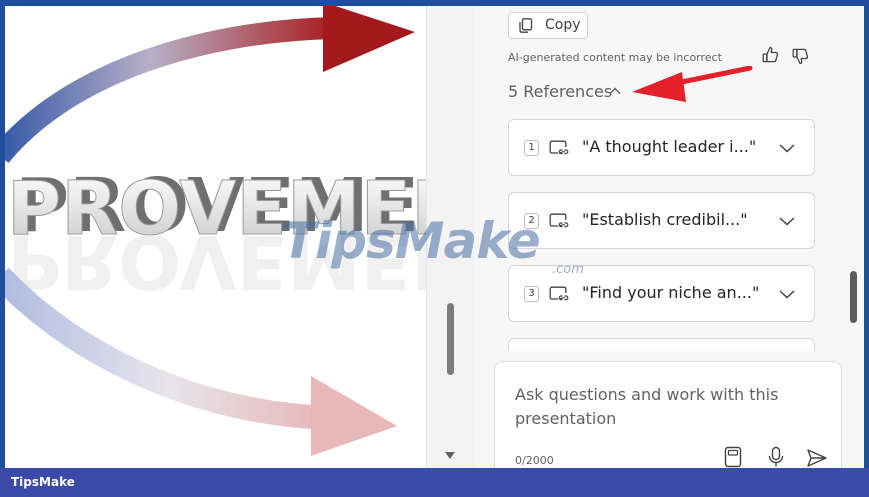 The width and height of the screenshot is (869, 497). I want to click on pane-scroll-thumb, so click(853, 297).